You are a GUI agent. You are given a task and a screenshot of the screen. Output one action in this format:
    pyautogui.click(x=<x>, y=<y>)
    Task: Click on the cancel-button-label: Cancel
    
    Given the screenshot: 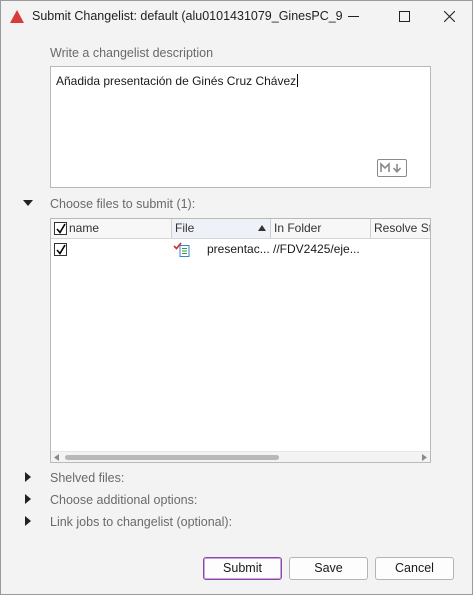 What is the action you would take?
    pyautogui.click(x=414, y=568)
    